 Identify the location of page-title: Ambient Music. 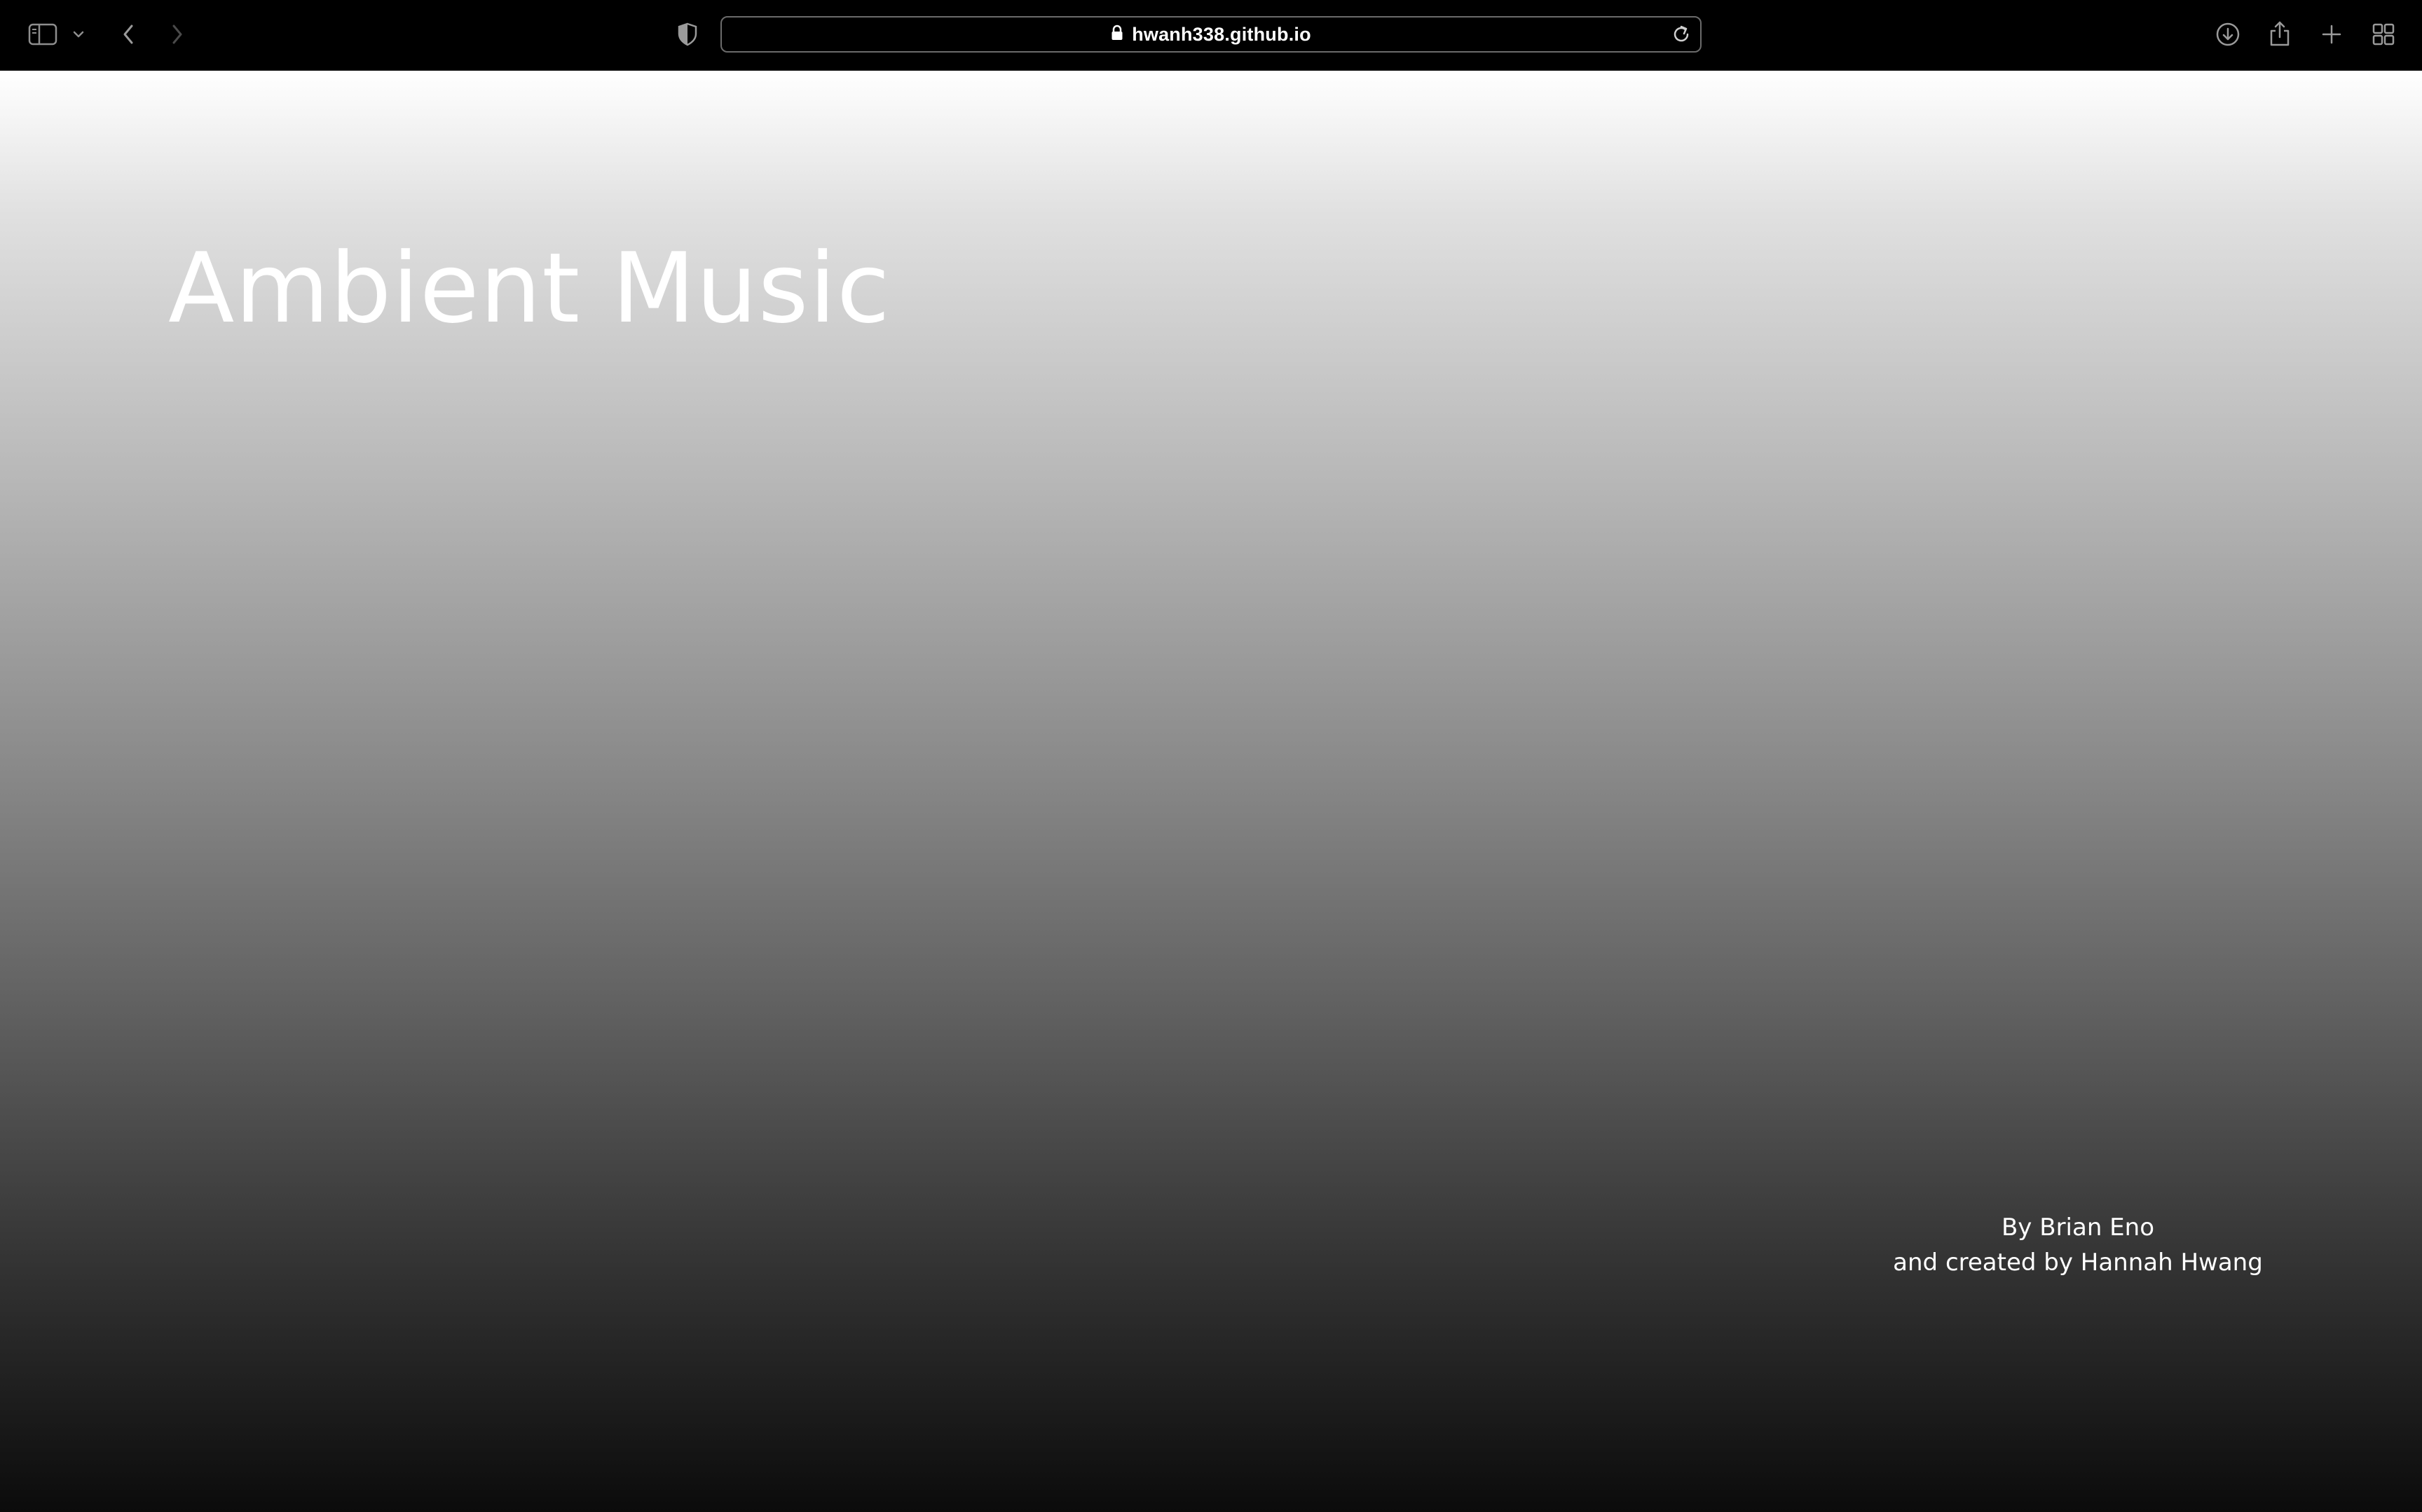
(529, 288).